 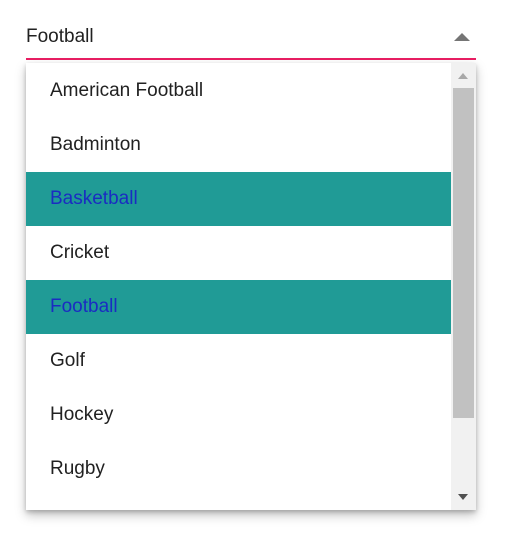 What do you see at coordinates (238, 415) in the screenshot?
I see `list-item: Hockey` at bounding box center [238, 415].